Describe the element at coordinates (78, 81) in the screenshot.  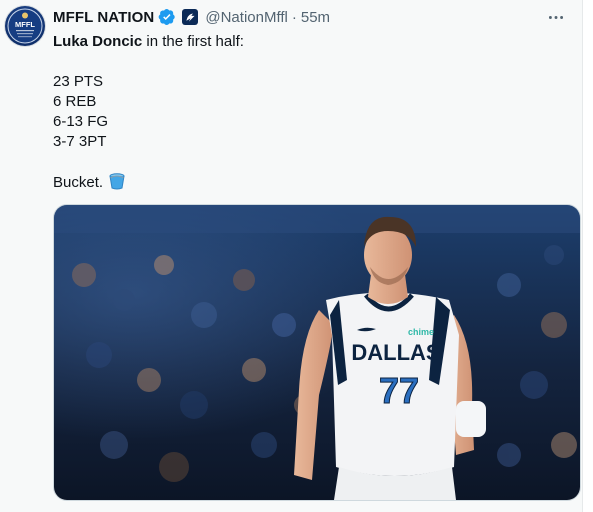
I see `stat-line: 23 PTS` at that location.